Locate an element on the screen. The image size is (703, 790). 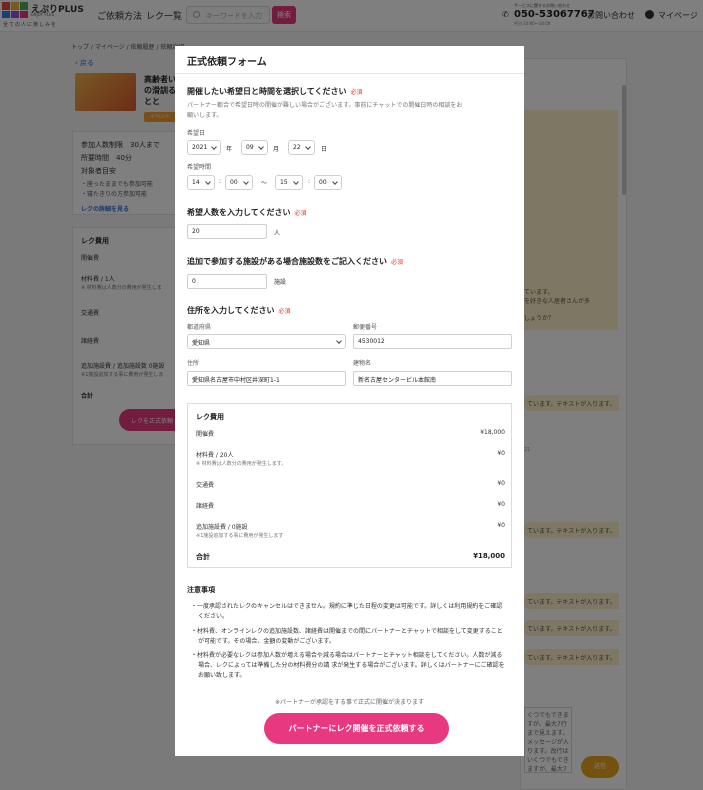
notice-title: 注意事項 is located at coordinates (201, 590).